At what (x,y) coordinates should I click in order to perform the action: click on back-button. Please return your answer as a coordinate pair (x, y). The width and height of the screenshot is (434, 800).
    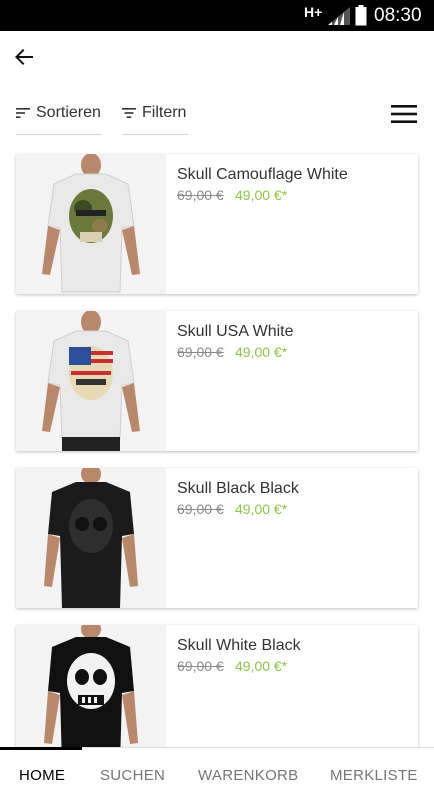
    Looking at the image, I should click on (26, 57).